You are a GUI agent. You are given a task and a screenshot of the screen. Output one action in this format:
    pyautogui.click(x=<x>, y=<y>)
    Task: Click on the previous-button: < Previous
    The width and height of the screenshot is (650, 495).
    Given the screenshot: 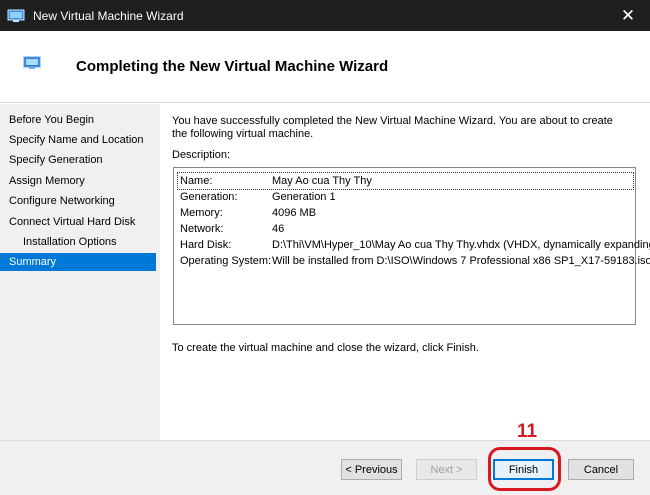 What is the action you would take?
    pyautogui.click(x=371, y=469)
    